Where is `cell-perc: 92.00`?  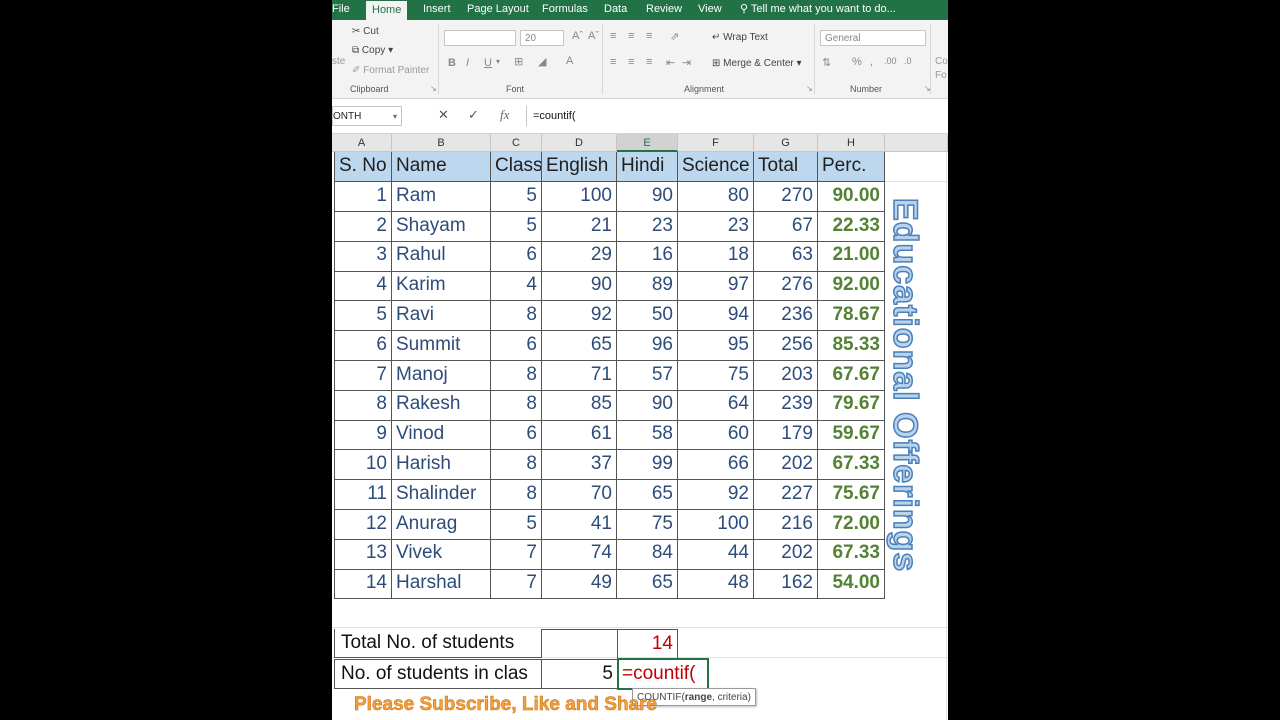
cell-perc: 92.00 is located at coordinates (851, 286).